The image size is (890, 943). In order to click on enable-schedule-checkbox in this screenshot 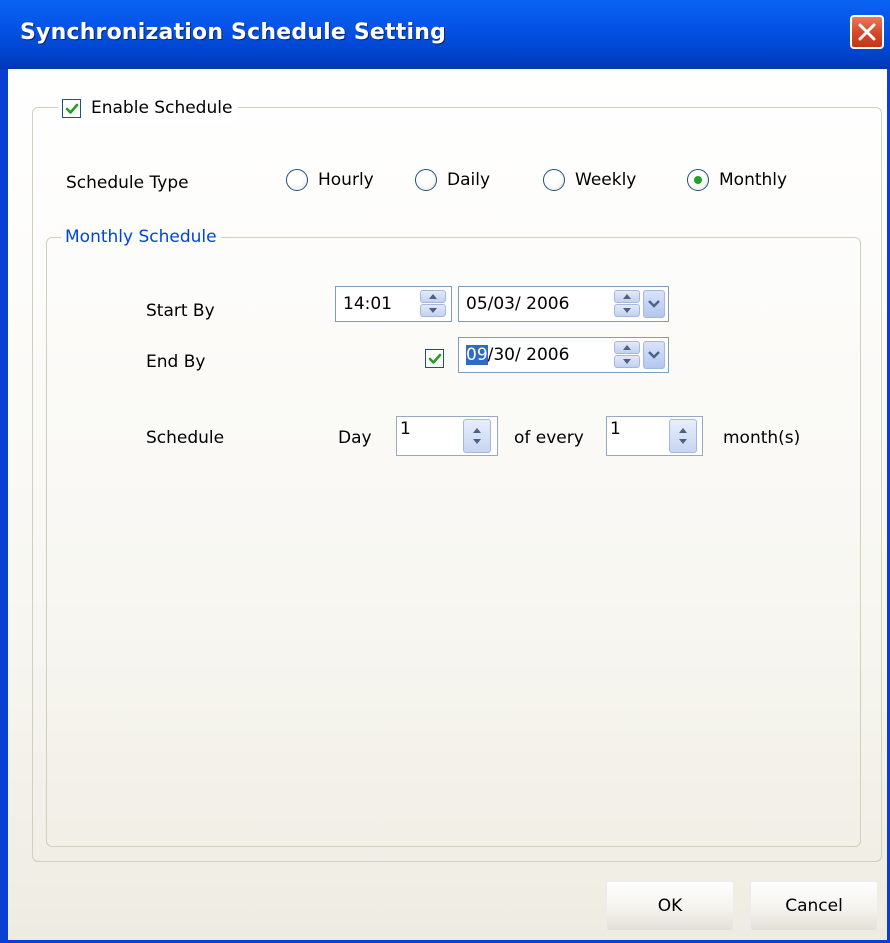, I will do `click(71, 108)`.